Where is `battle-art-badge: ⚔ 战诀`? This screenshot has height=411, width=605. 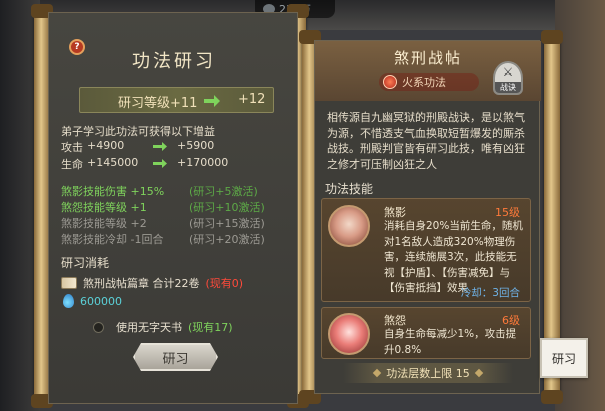 battle-art-badge: ⚔ 战诀 is located at coordinates (508, 78).